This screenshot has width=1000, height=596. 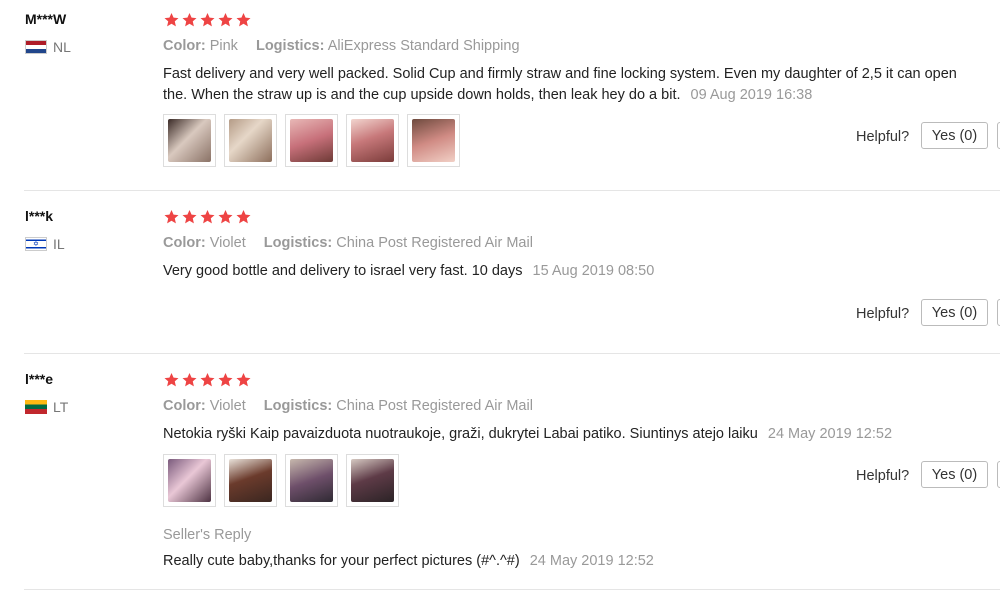 I want to click on reviewer-name: l***e, so click(x=39, y=379).